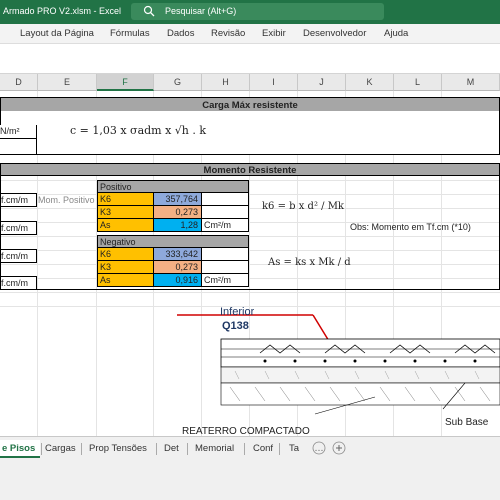 The image size is (500, 500). I want to click on formula-k6: k6 = b x d² / Mk, so click(303, 206).